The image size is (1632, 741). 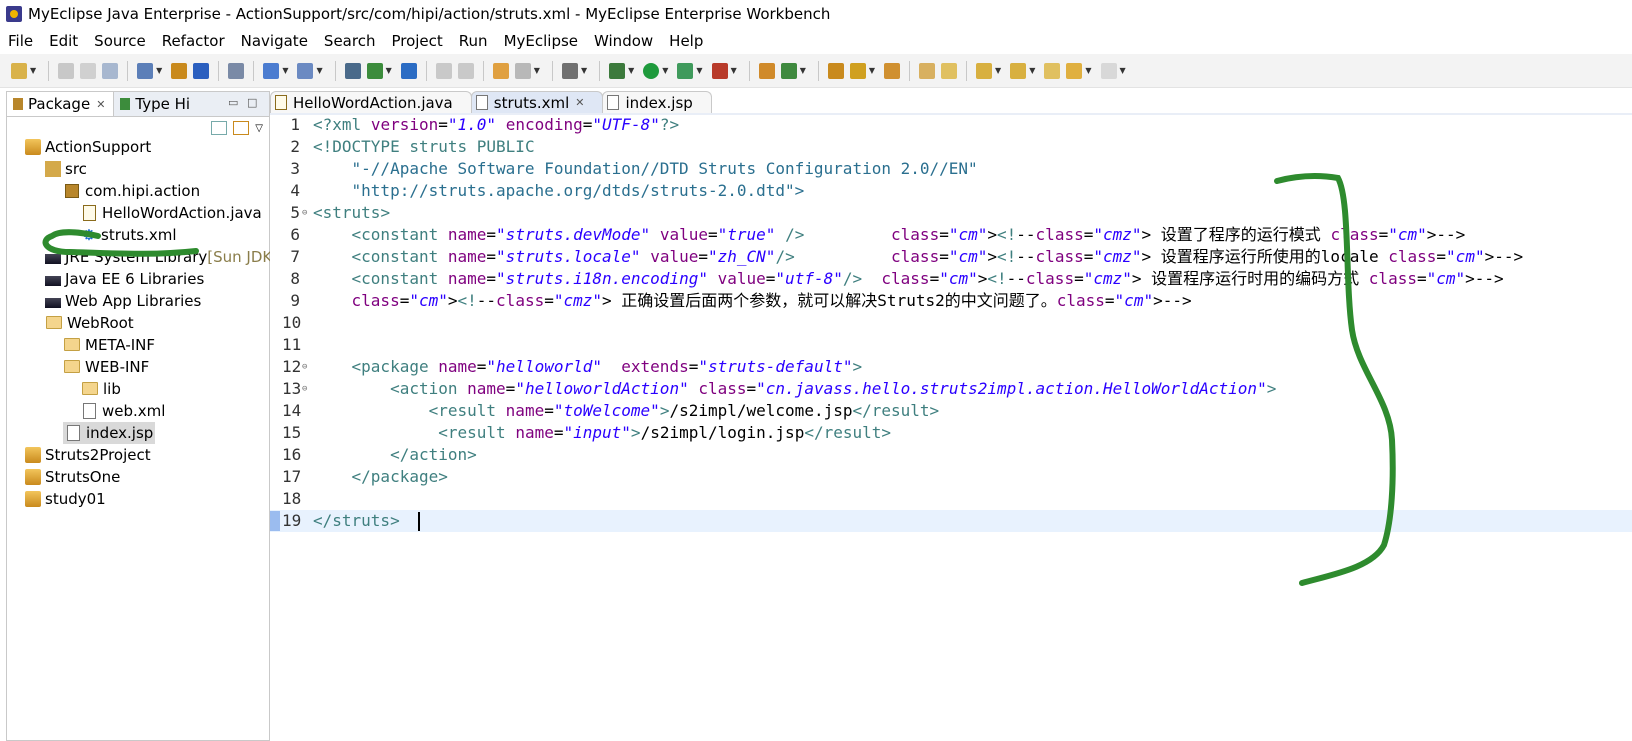 What do you see at coordinates (788, 70) in the screenshot?
I see `new-package-icon` at bounding box center [788, 70].